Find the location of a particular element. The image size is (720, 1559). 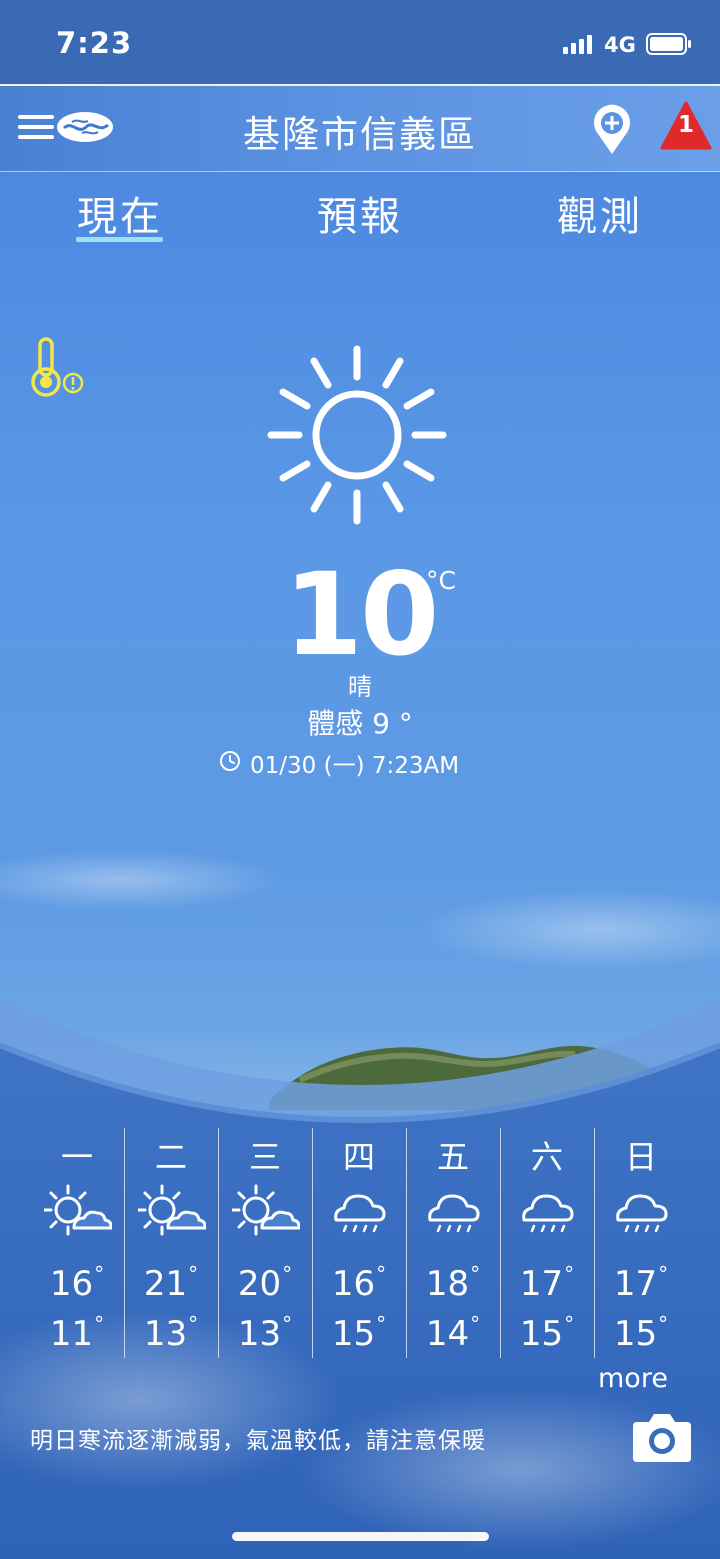

forecast-day-label: 三 is located at coordinates (264, 1157).